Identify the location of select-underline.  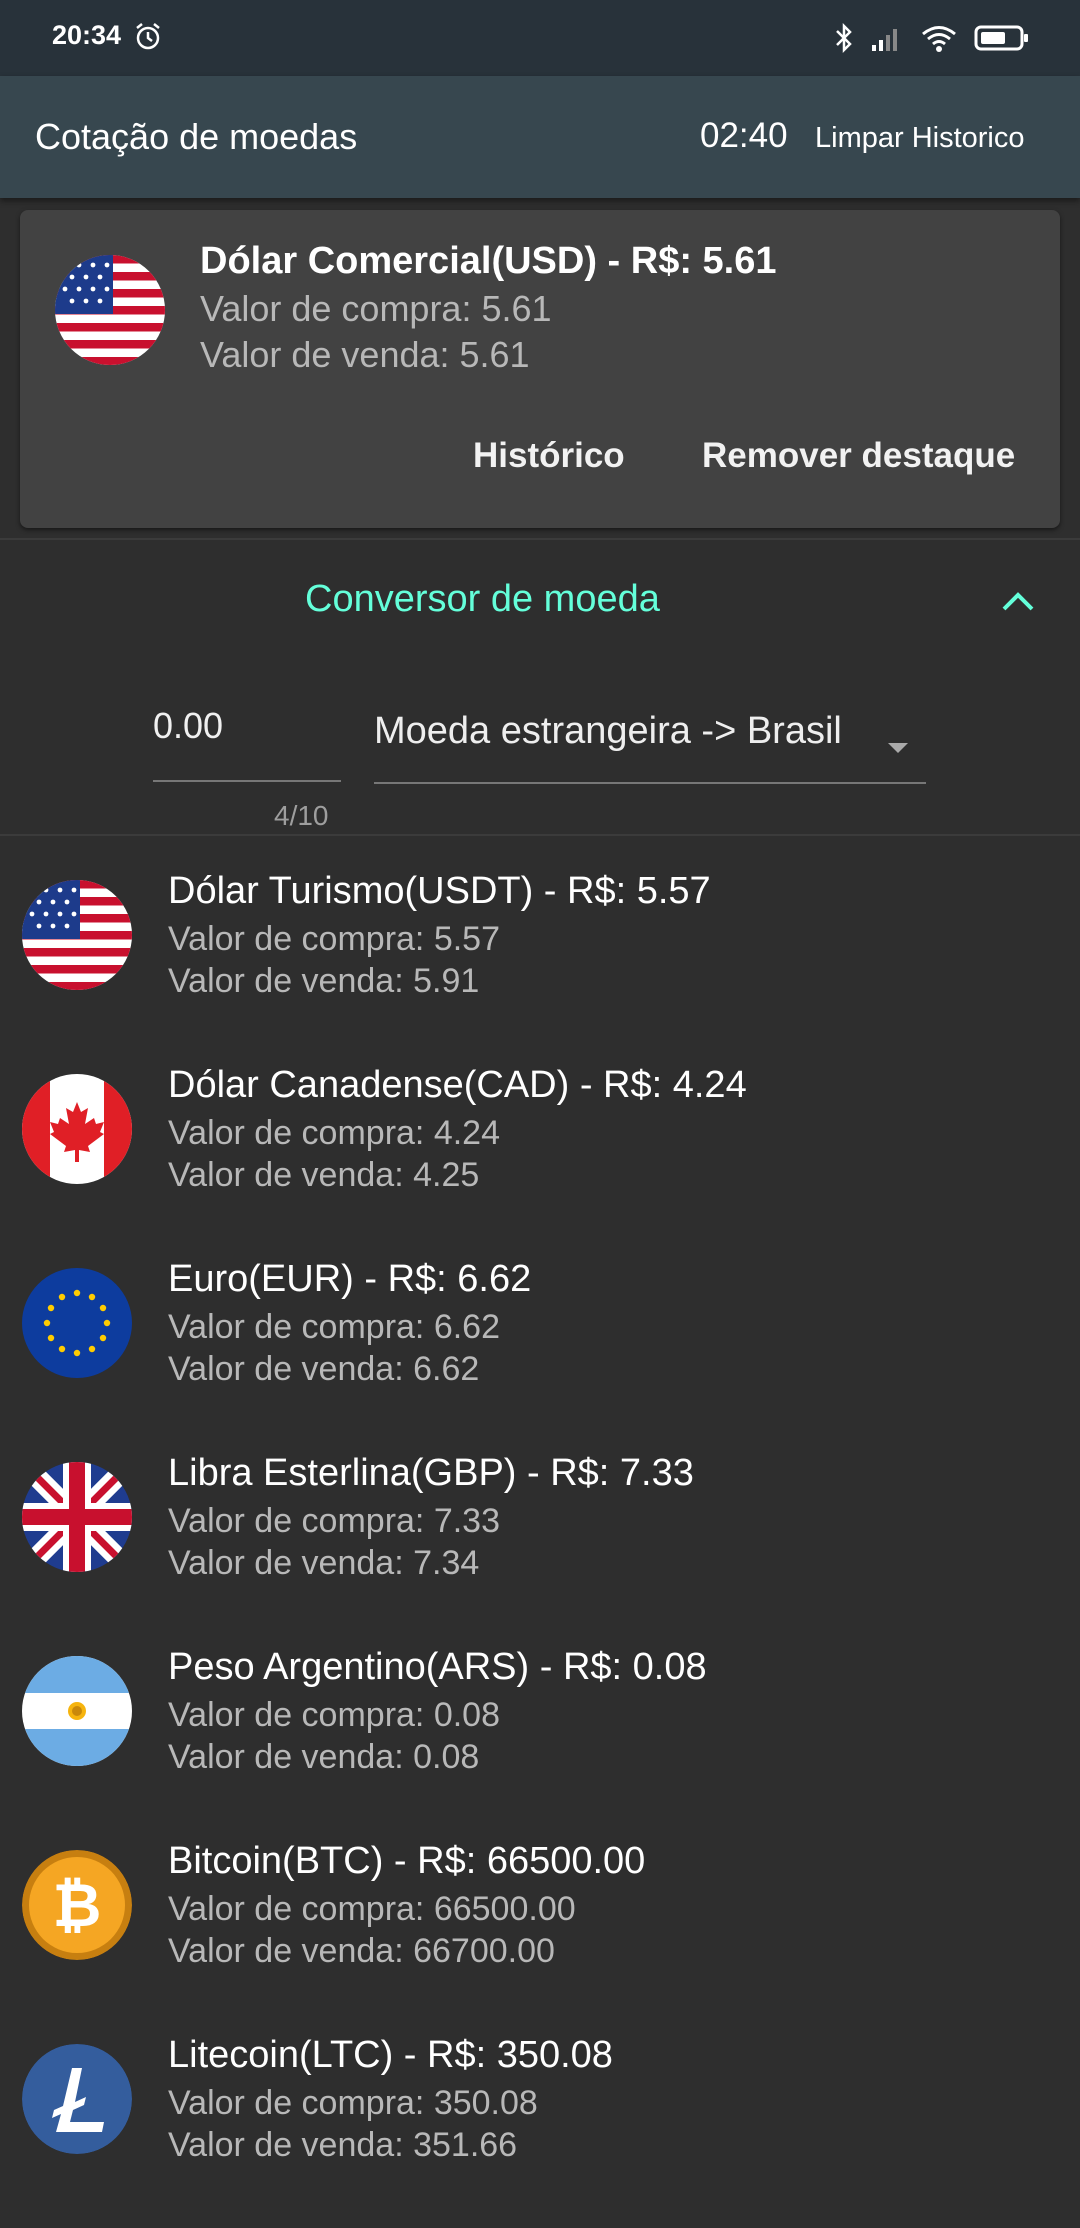
(650, 783).